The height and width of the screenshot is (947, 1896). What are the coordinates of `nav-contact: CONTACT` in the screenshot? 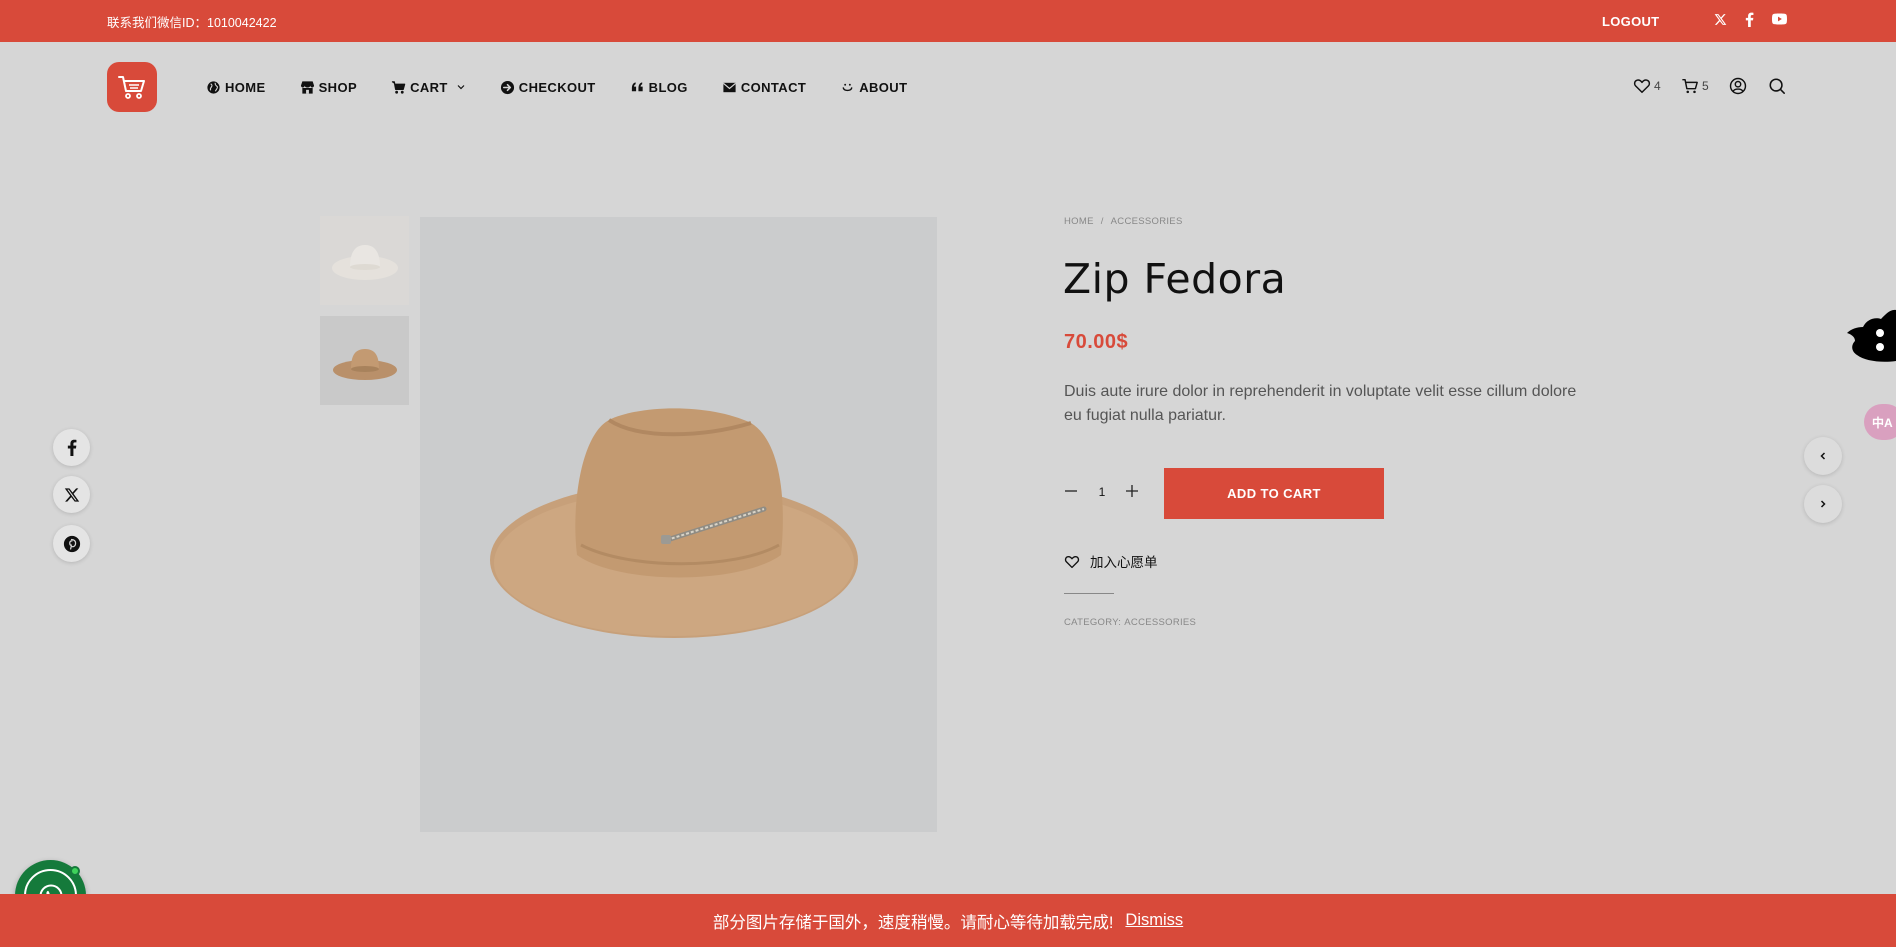 It's located at (764, 87).